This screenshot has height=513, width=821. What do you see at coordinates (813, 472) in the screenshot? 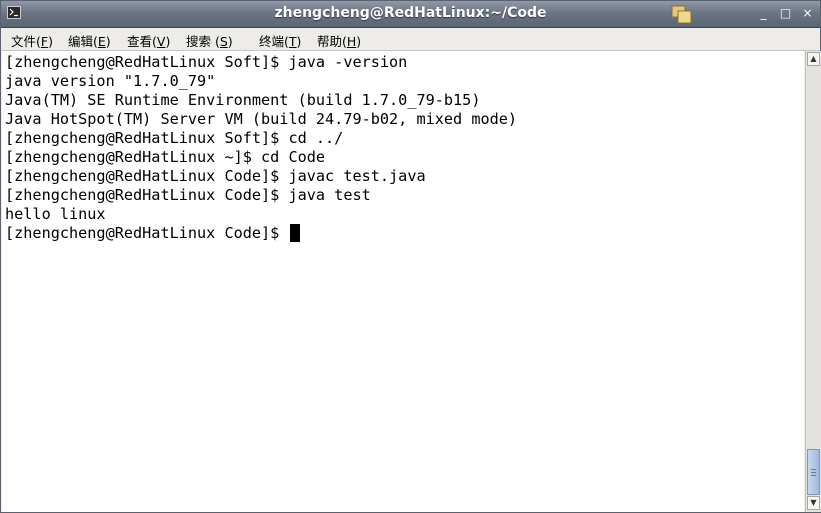
I see `scrollbar-thumb` at bounding box center [813, 472].